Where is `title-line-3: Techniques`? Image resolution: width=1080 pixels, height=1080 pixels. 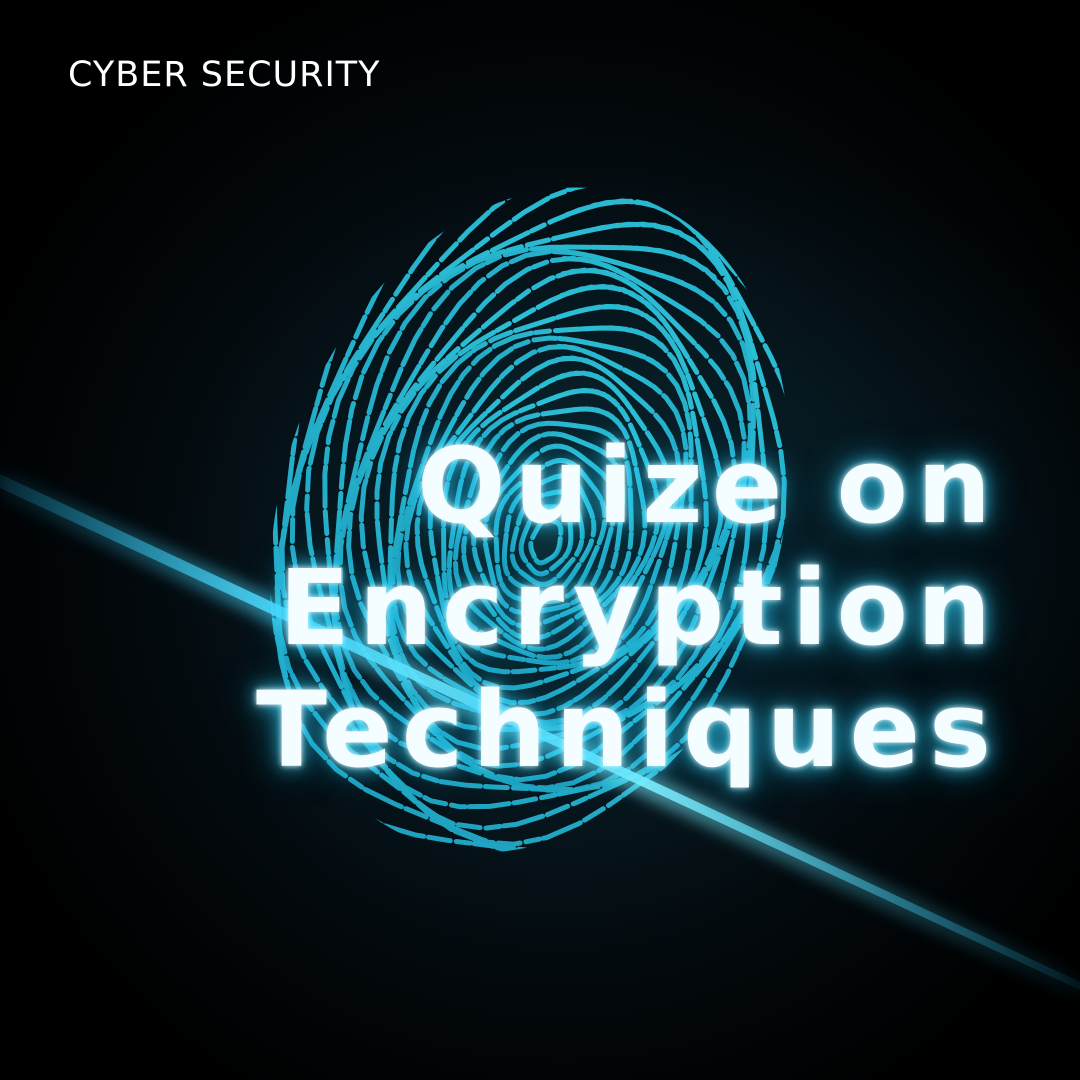
title-line-3: Techniques is located at coordinates (628, 730).